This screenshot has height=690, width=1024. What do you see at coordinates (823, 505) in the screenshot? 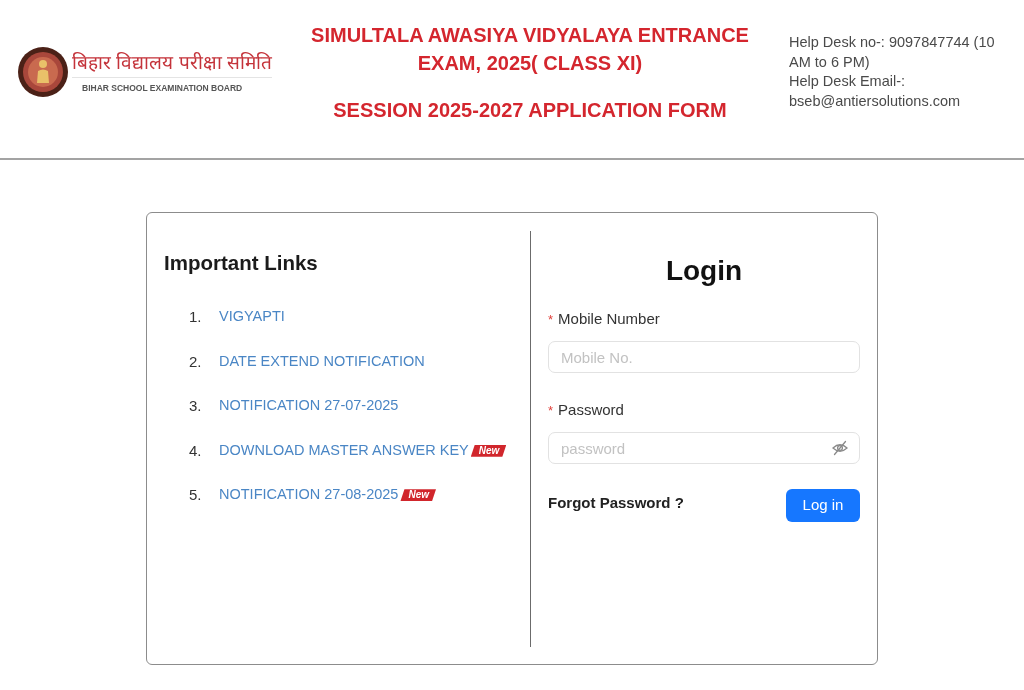
I see `login-button: Log in` at bounding box center [823, 505].